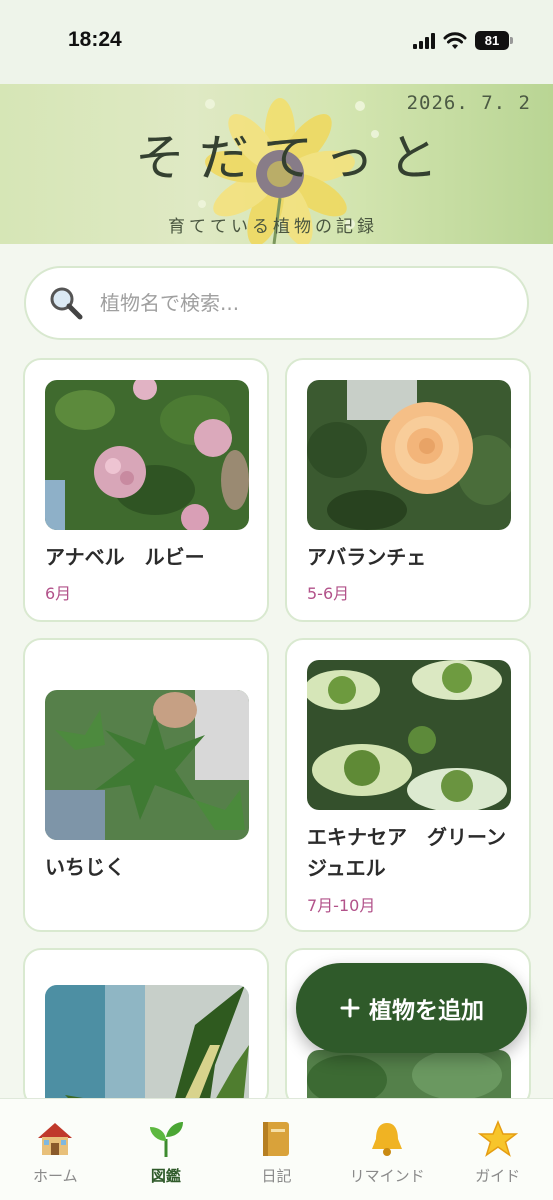 The image size is (553, 1200). What do you see at coordinates (273, 227) in the screenshot?
I see `app-subtitle: 育てている植物の記録` at bounding box center [273, 227].